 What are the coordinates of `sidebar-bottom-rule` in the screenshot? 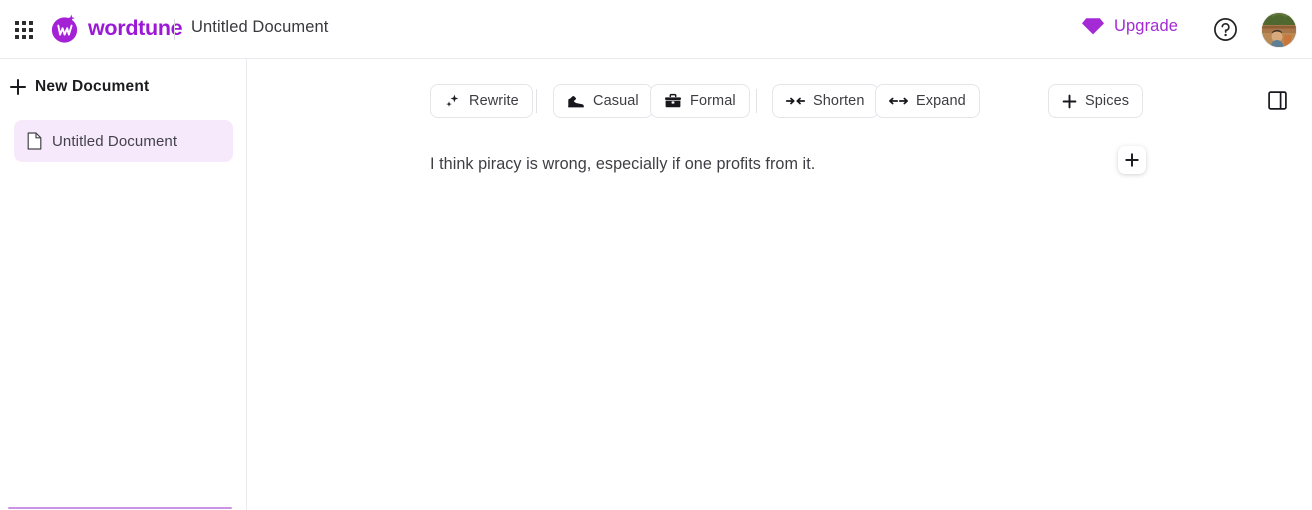 It's located at (120, 508).